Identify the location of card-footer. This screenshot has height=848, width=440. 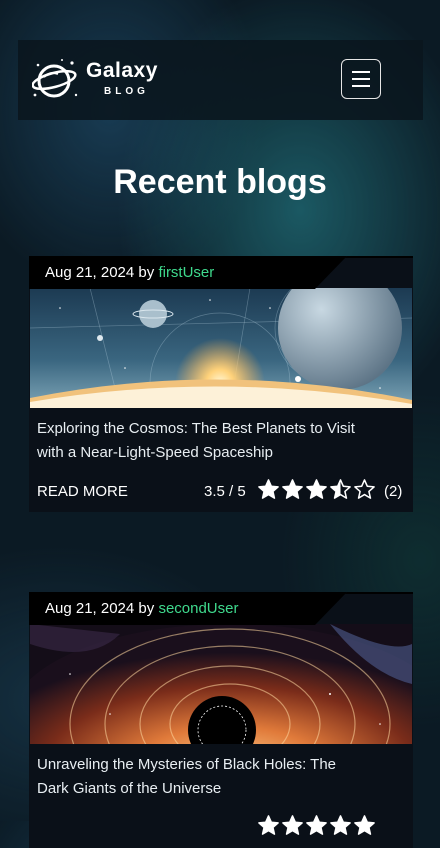
(221, 828).